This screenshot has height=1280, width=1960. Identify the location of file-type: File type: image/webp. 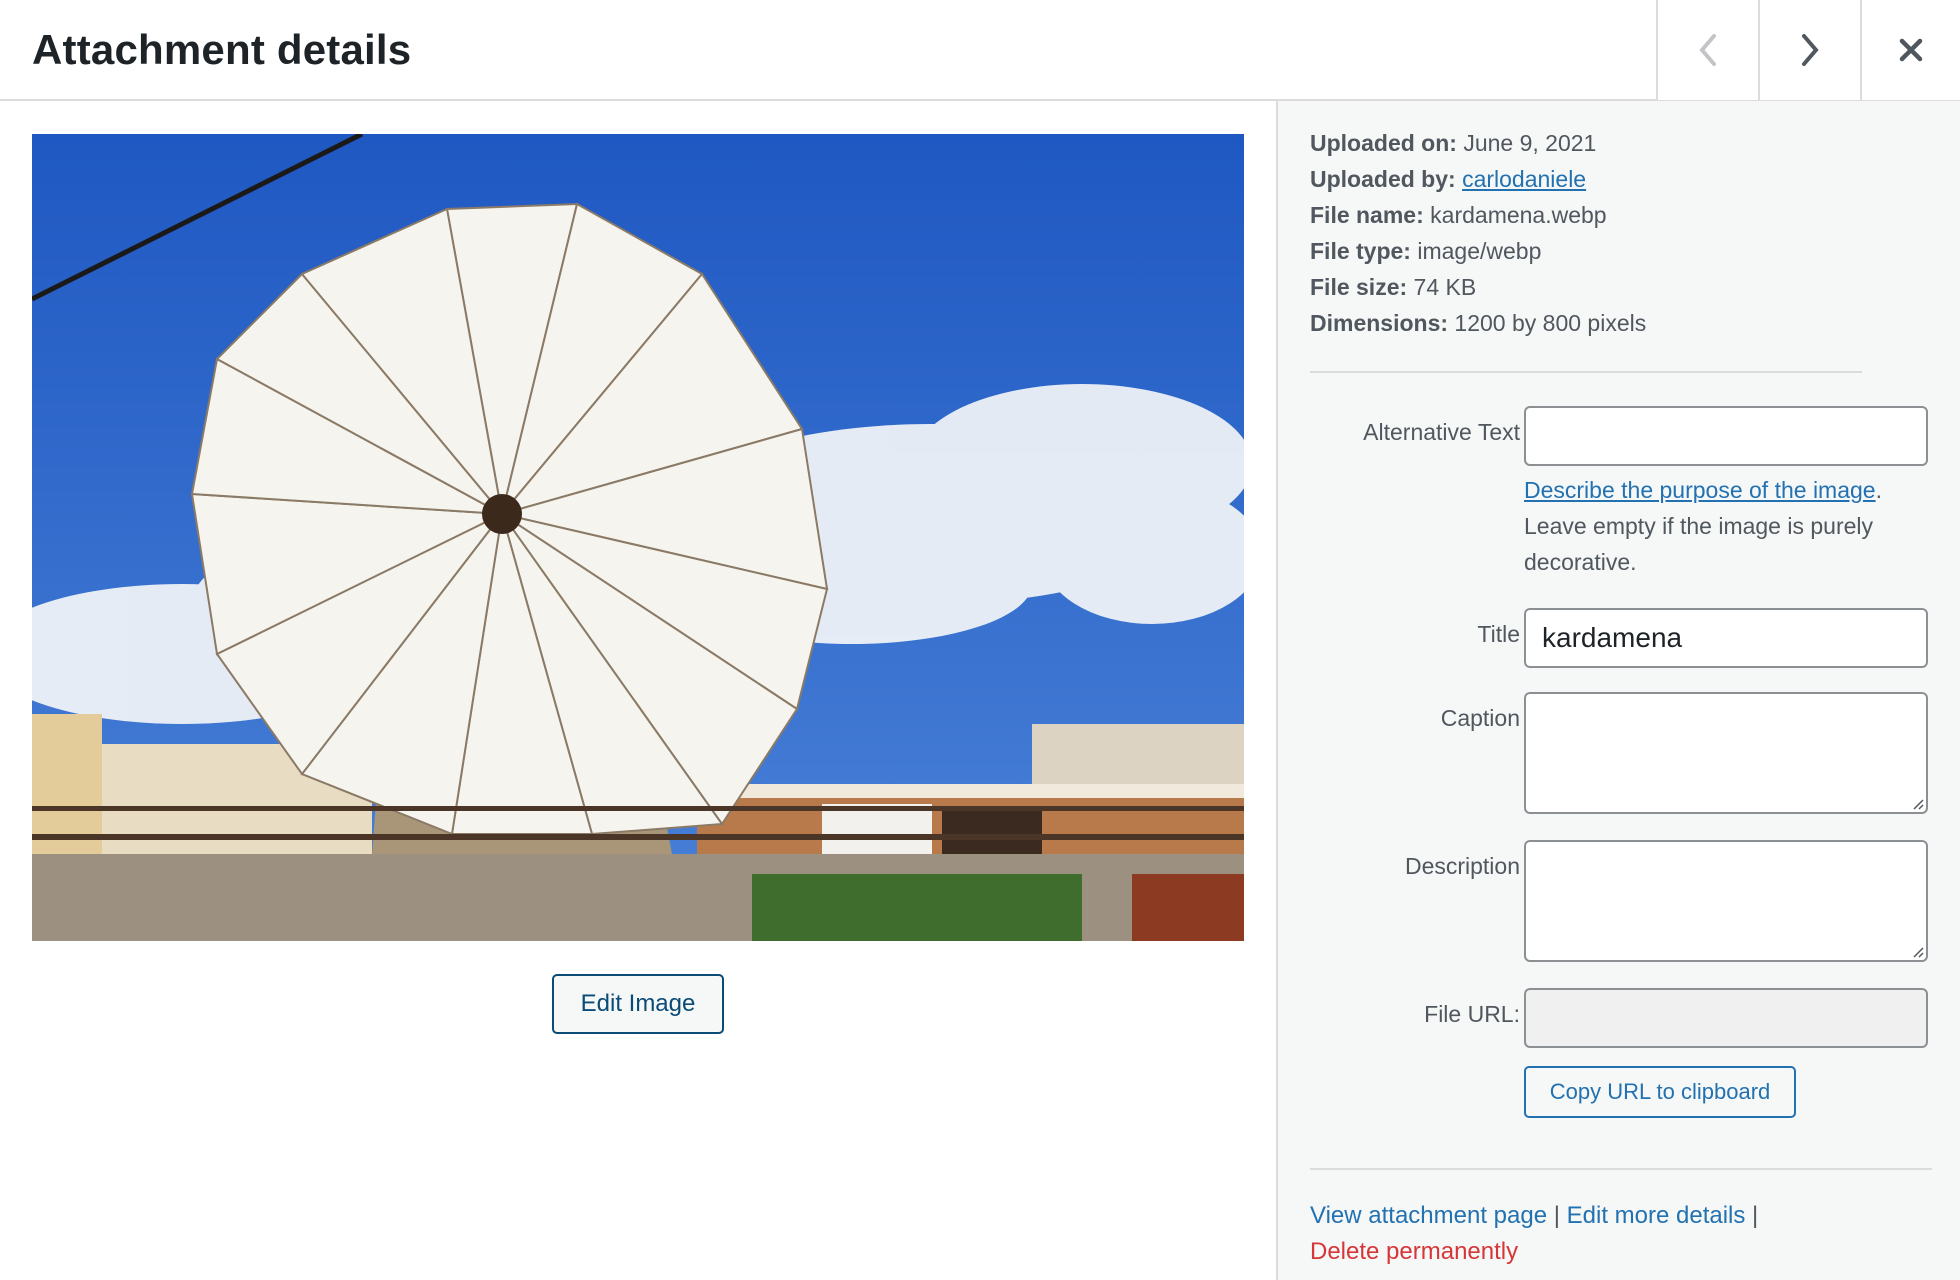
(1426, 251).